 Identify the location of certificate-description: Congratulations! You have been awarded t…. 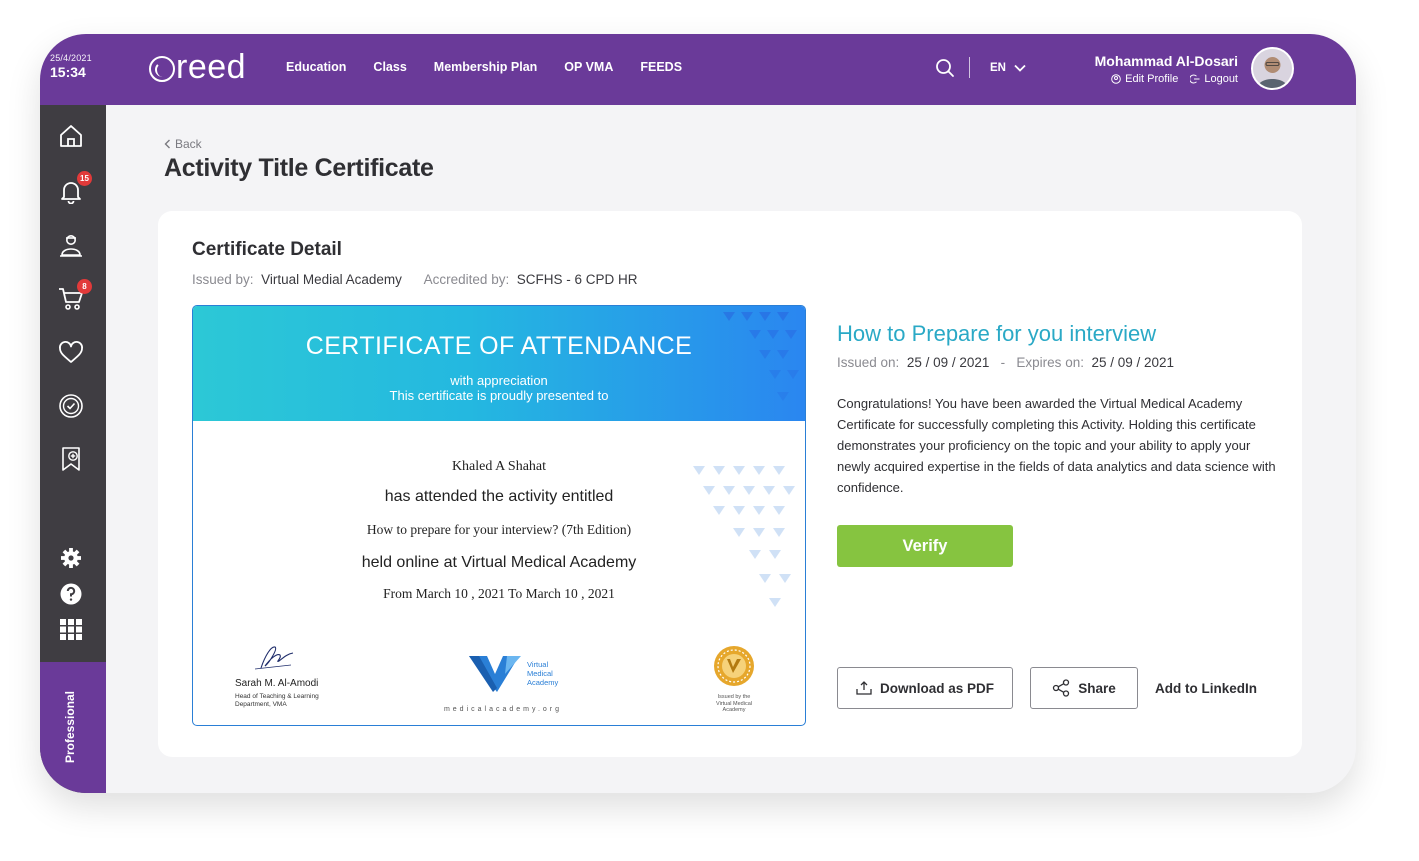
(1056, 445).